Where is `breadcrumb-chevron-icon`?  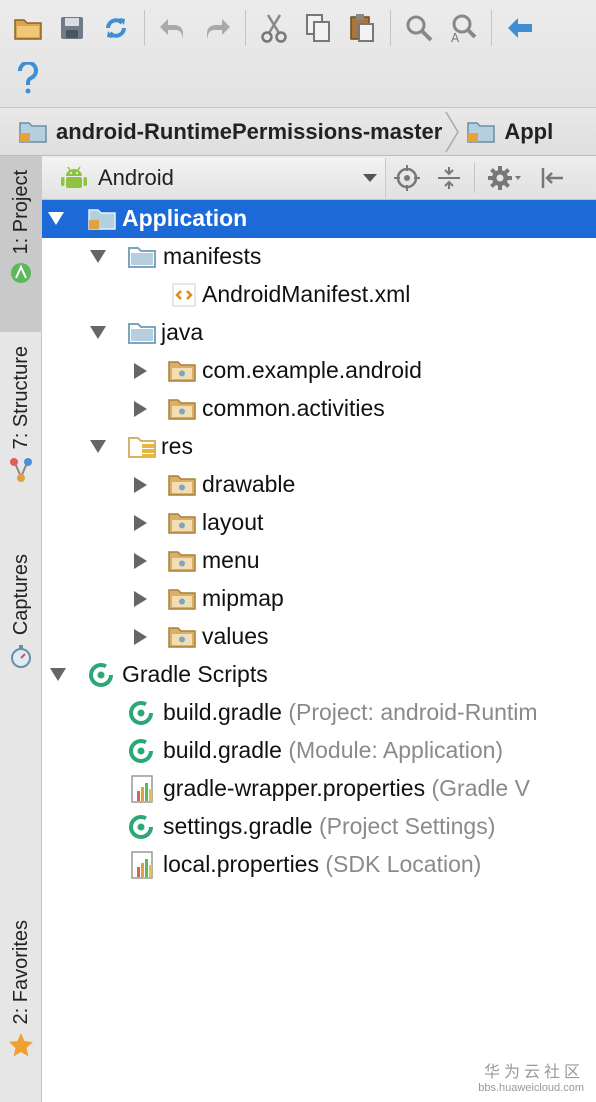 breadcrumb-chevron-icon is located at coordinates (452, 131).